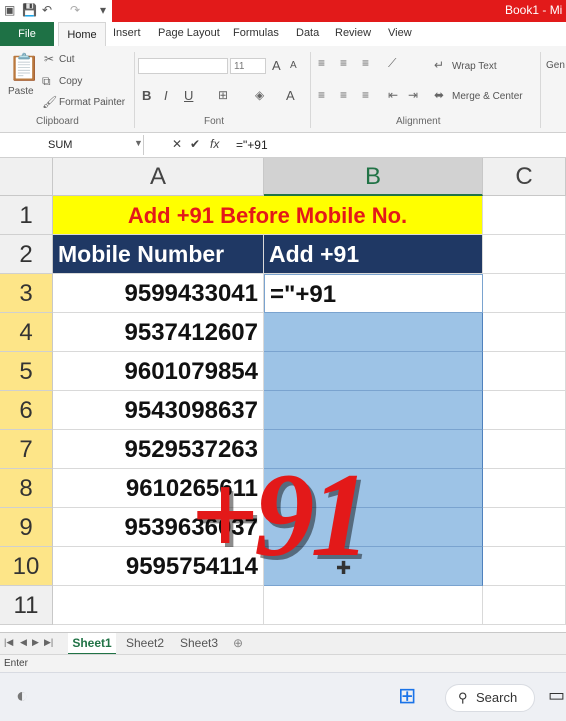 This screenshot has width=566, height=721. Describe the element at coordinates (146, 95) in the screenshot. I see `bold-button: B` at that location.